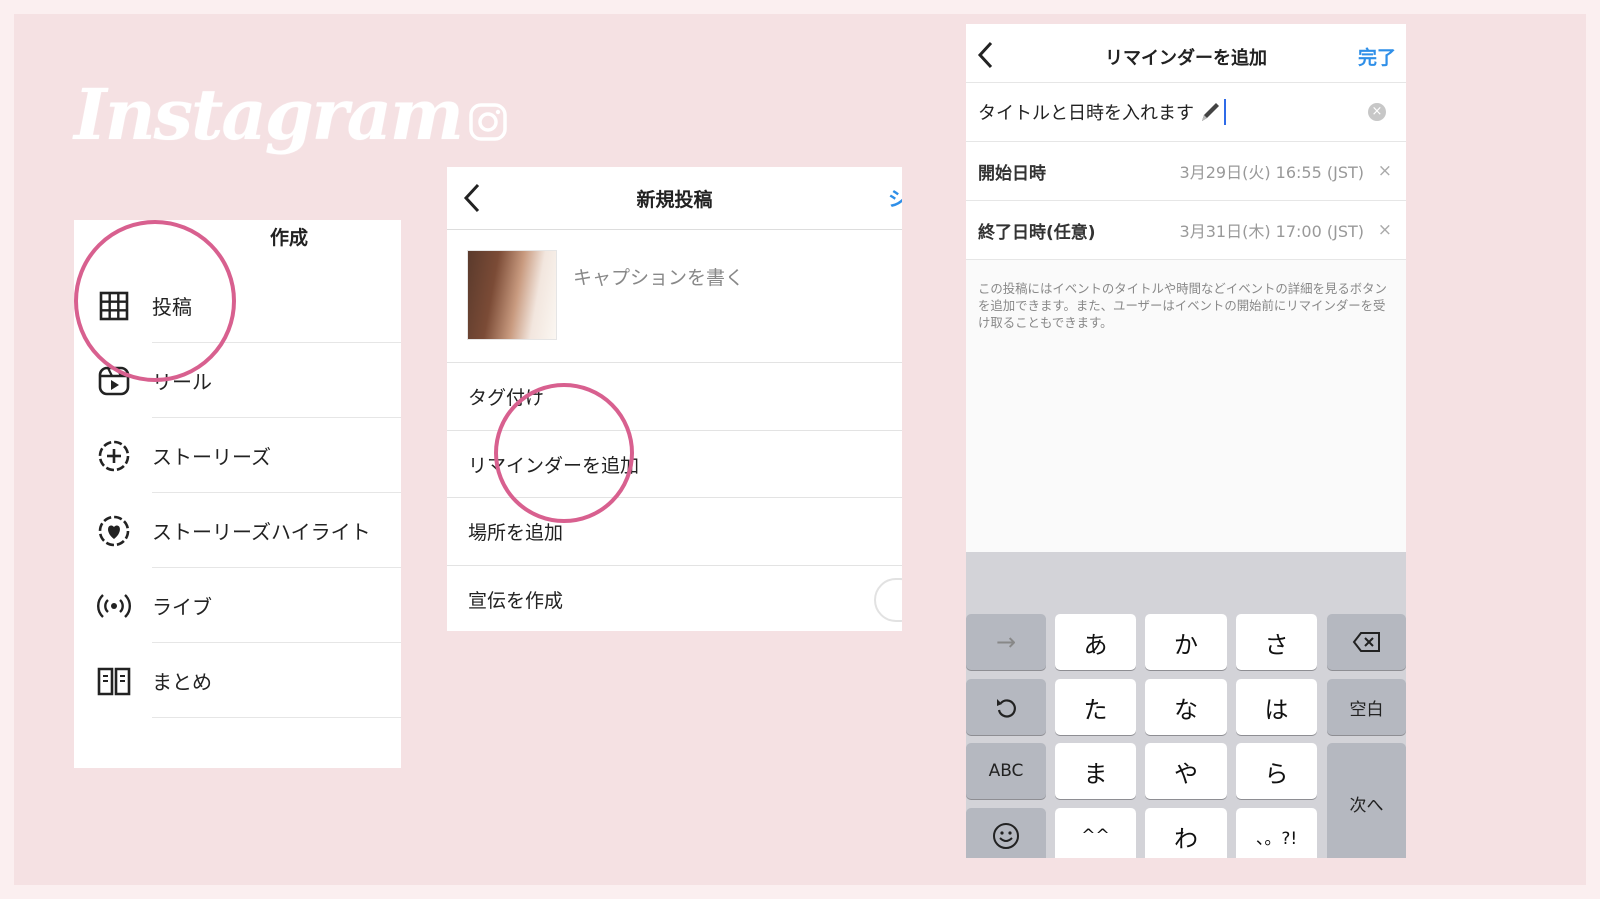 This screenshot has height=899, width=1600. What do you see at coordinates (1377, 56) in the screenshot?
I see `done-button: 完了` at bounding box center [1377, 56].